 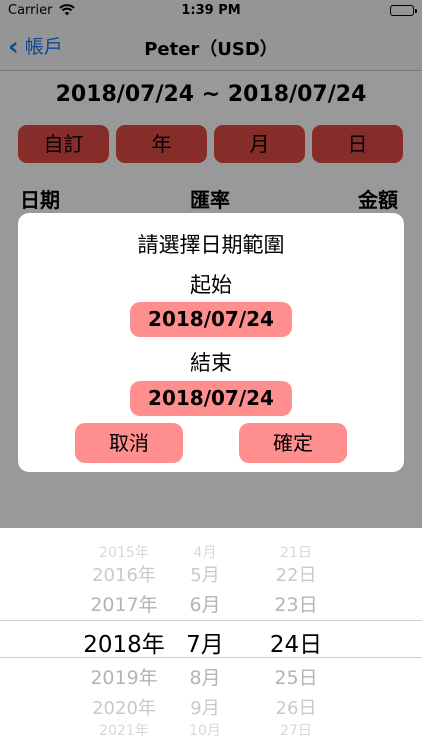 I want to click on day-option: 21日, so click(x=296, y=552).